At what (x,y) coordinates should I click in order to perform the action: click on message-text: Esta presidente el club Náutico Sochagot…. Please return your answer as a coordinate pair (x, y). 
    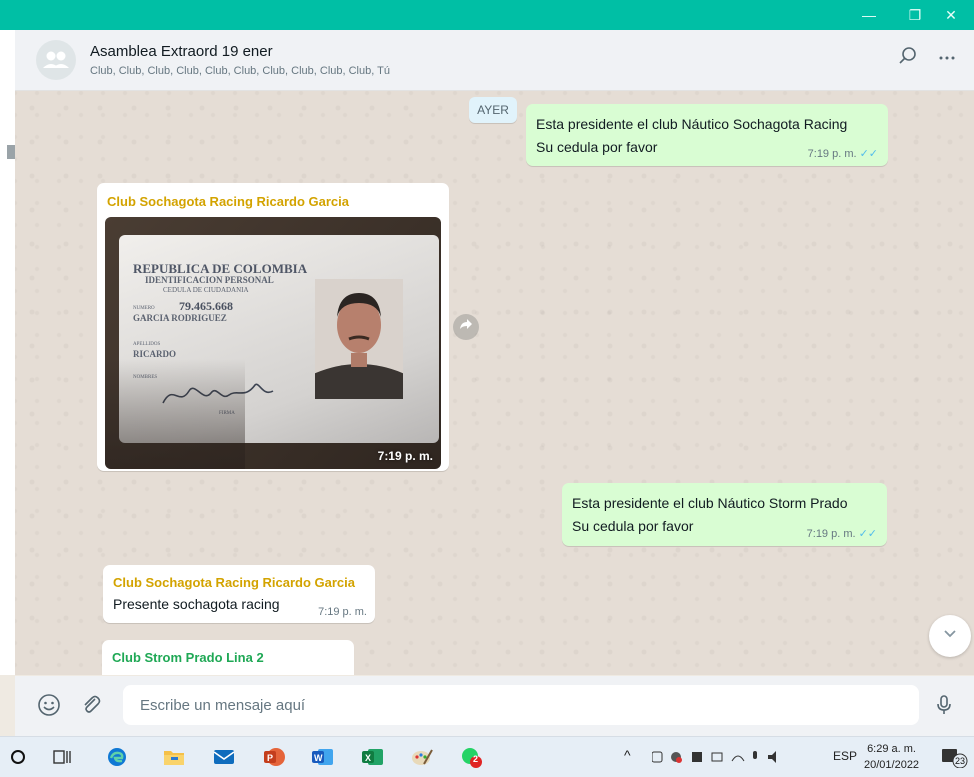
    Looking at the image, I should click on (692, 124).